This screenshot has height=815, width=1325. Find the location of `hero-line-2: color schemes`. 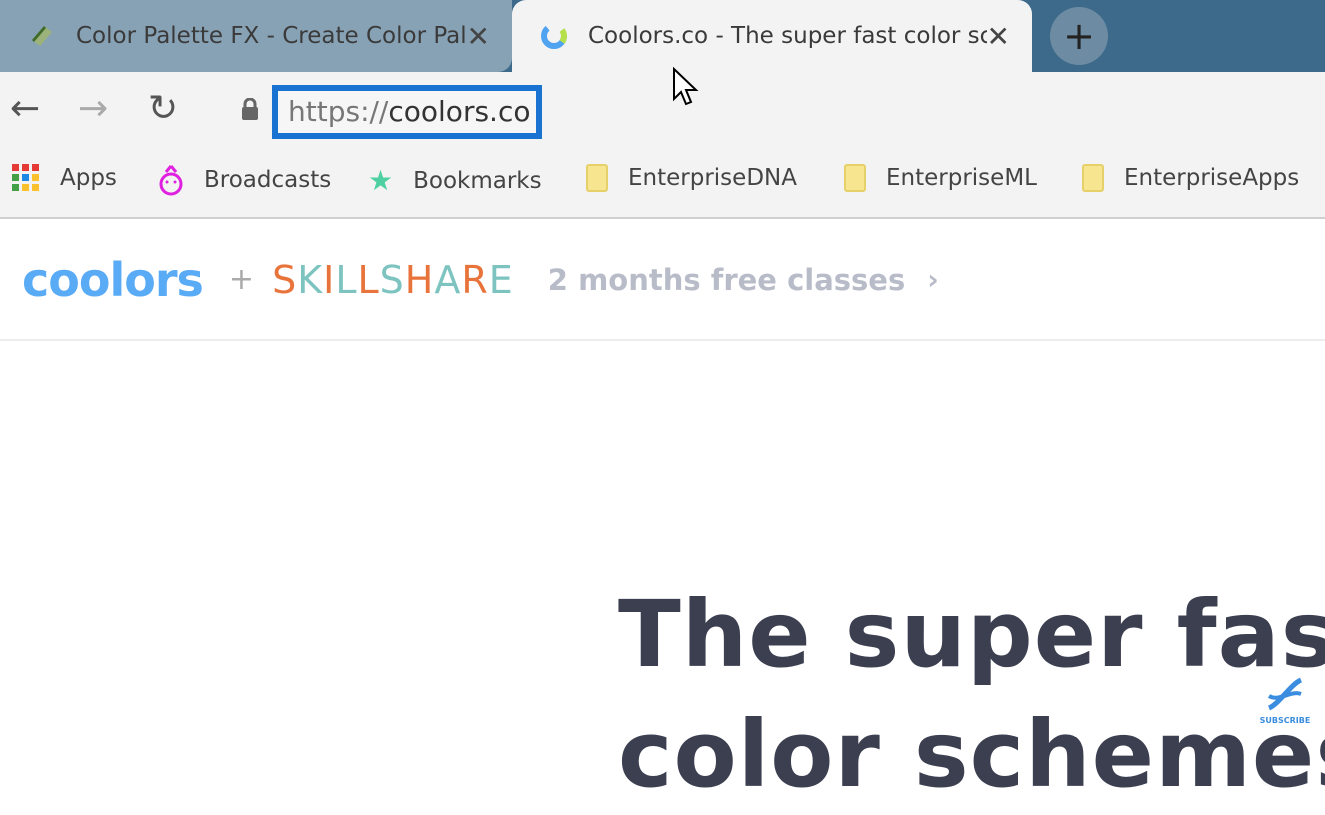

hero-line-2: color schemes is located at coordinates (971, 754).